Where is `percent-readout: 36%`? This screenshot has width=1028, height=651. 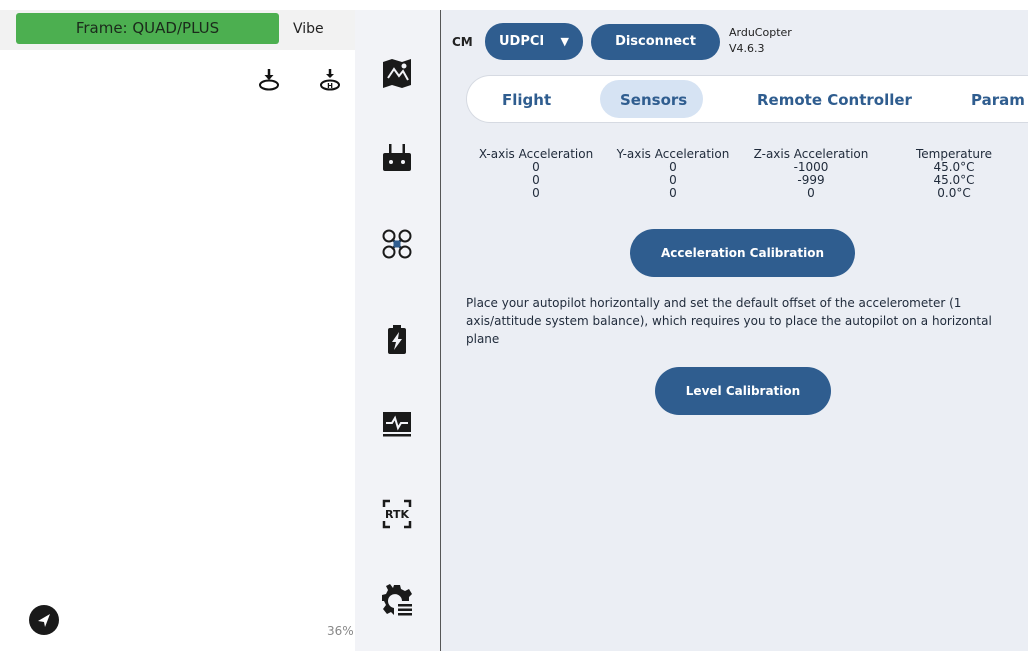 percent-readout: 36% is located at coordinates (340, 631).